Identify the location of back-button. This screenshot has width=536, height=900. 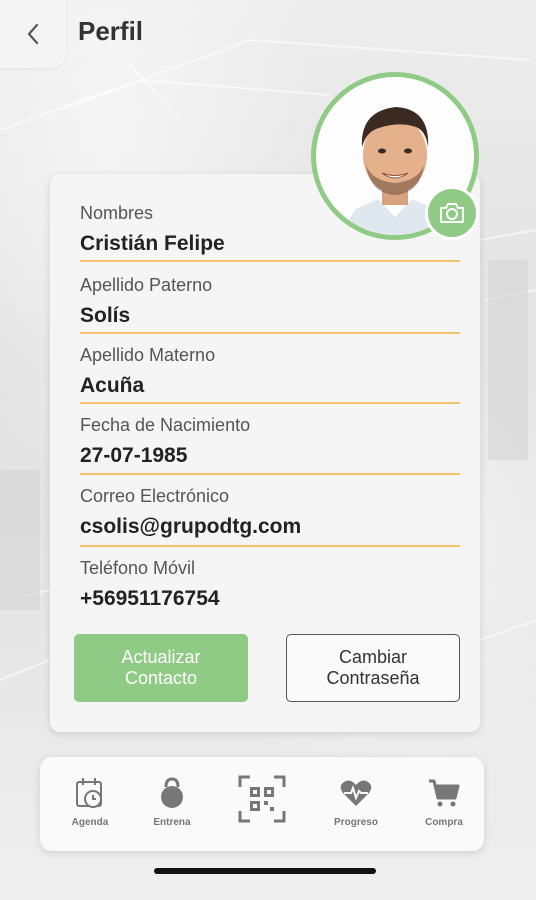
(33, 34).